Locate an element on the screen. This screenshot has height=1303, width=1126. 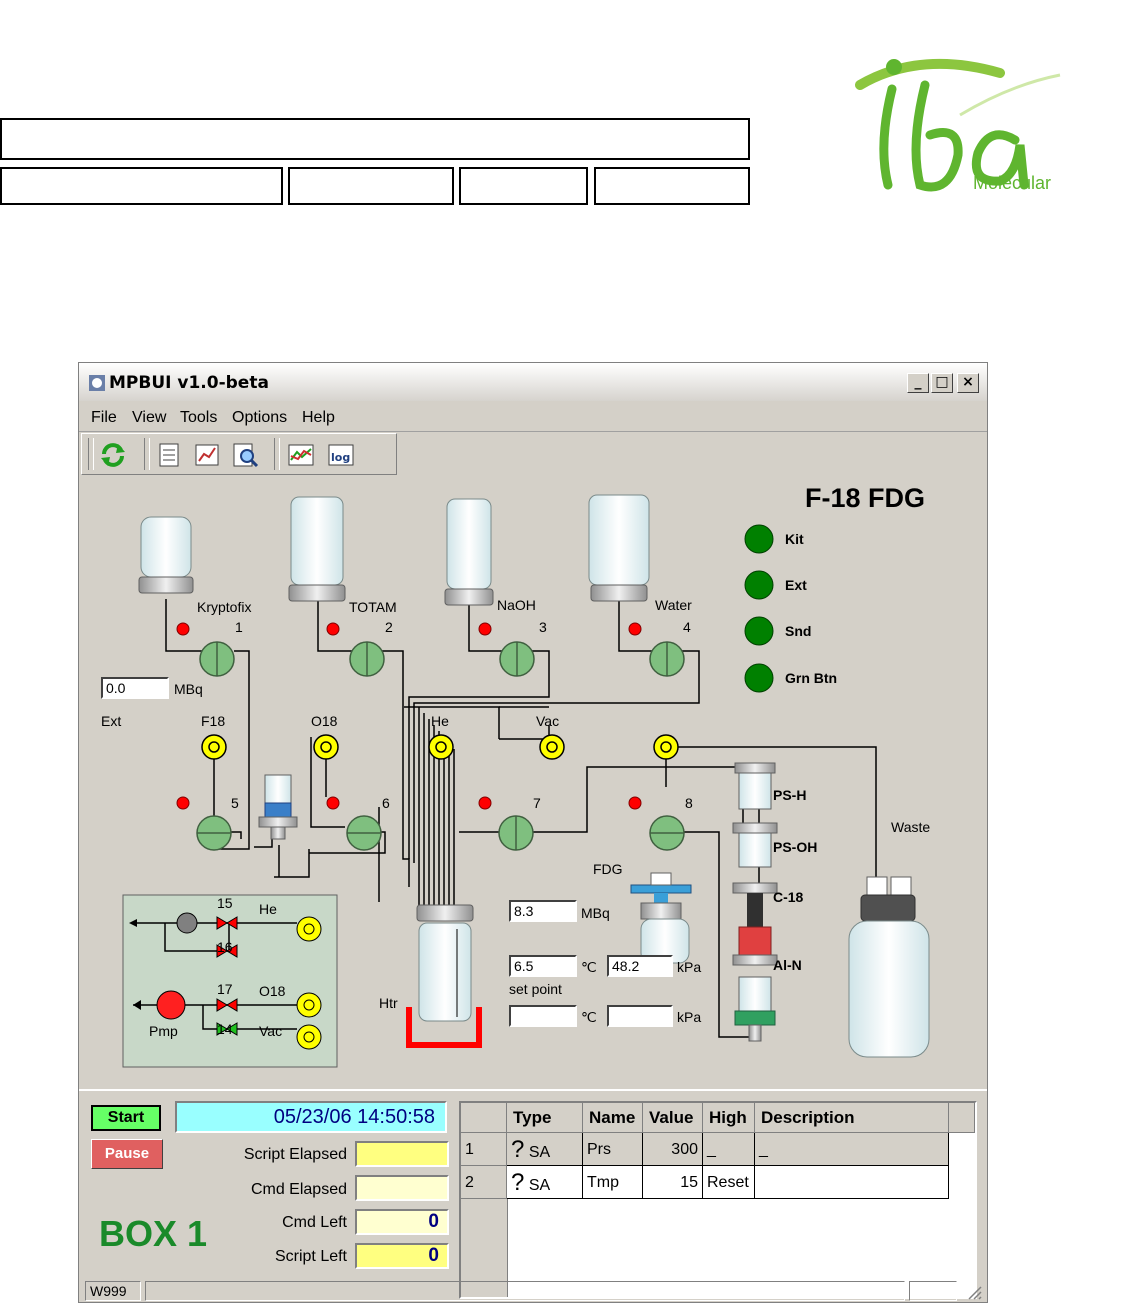
label-totam: TOTAM is located at coordinates (373, 607).